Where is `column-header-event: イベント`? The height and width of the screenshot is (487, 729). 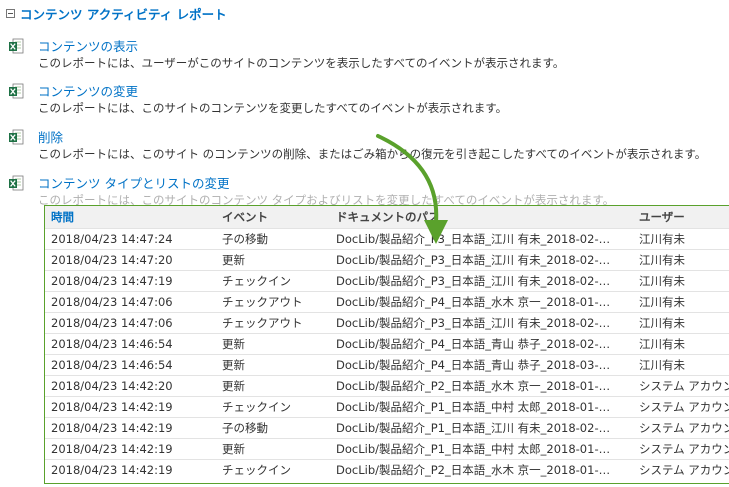
column-header-event: イベント is located at coordinates (273, 217).